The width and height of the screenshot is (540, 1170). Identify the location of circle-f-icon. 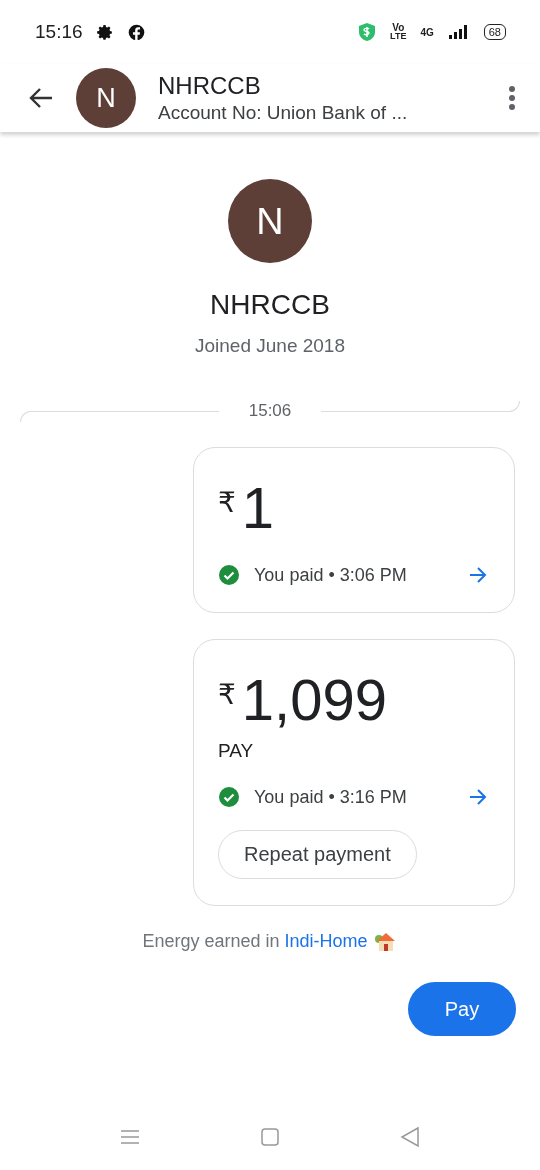
(136, 32).